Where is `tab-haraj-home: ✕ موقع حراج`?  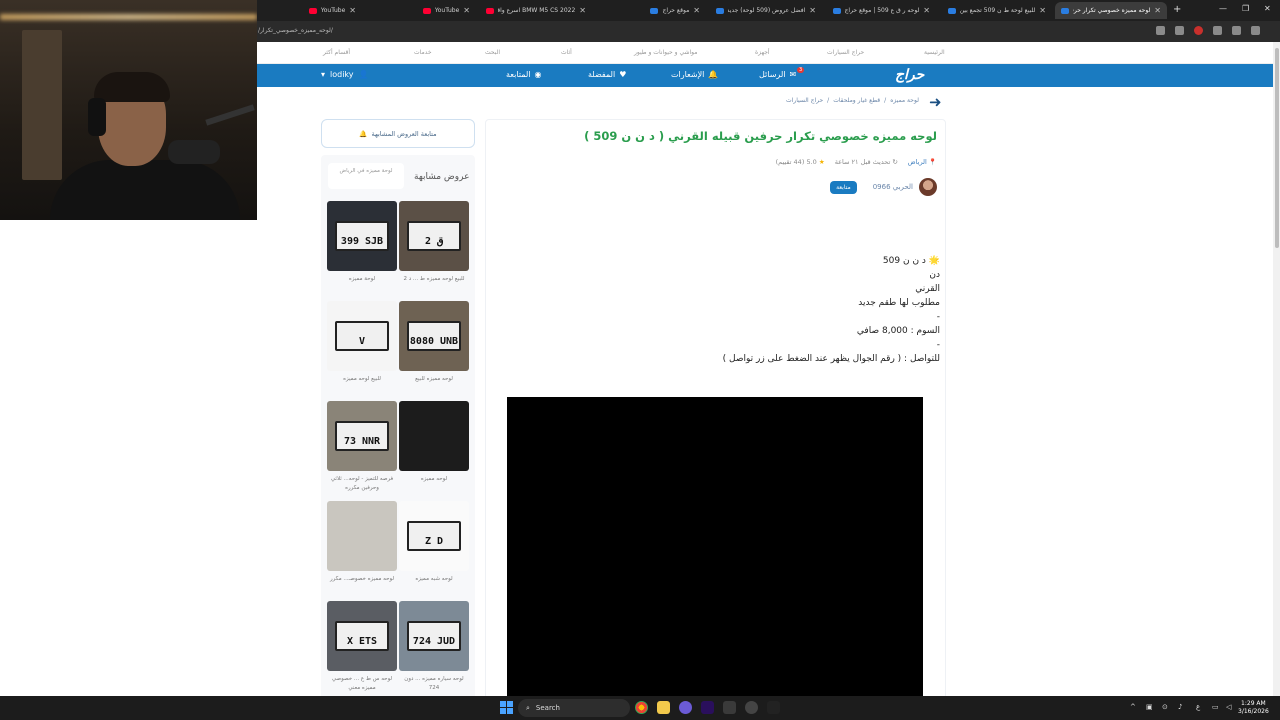 tab-haraj-home: ✕ موقع حراج is located at coordinates (651, 10).